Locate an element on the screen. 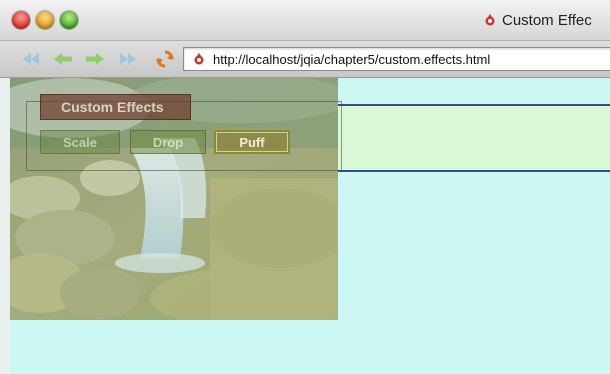 This screenshot has height=374, width=610. close-window-button is located at coordinates (21, 20).